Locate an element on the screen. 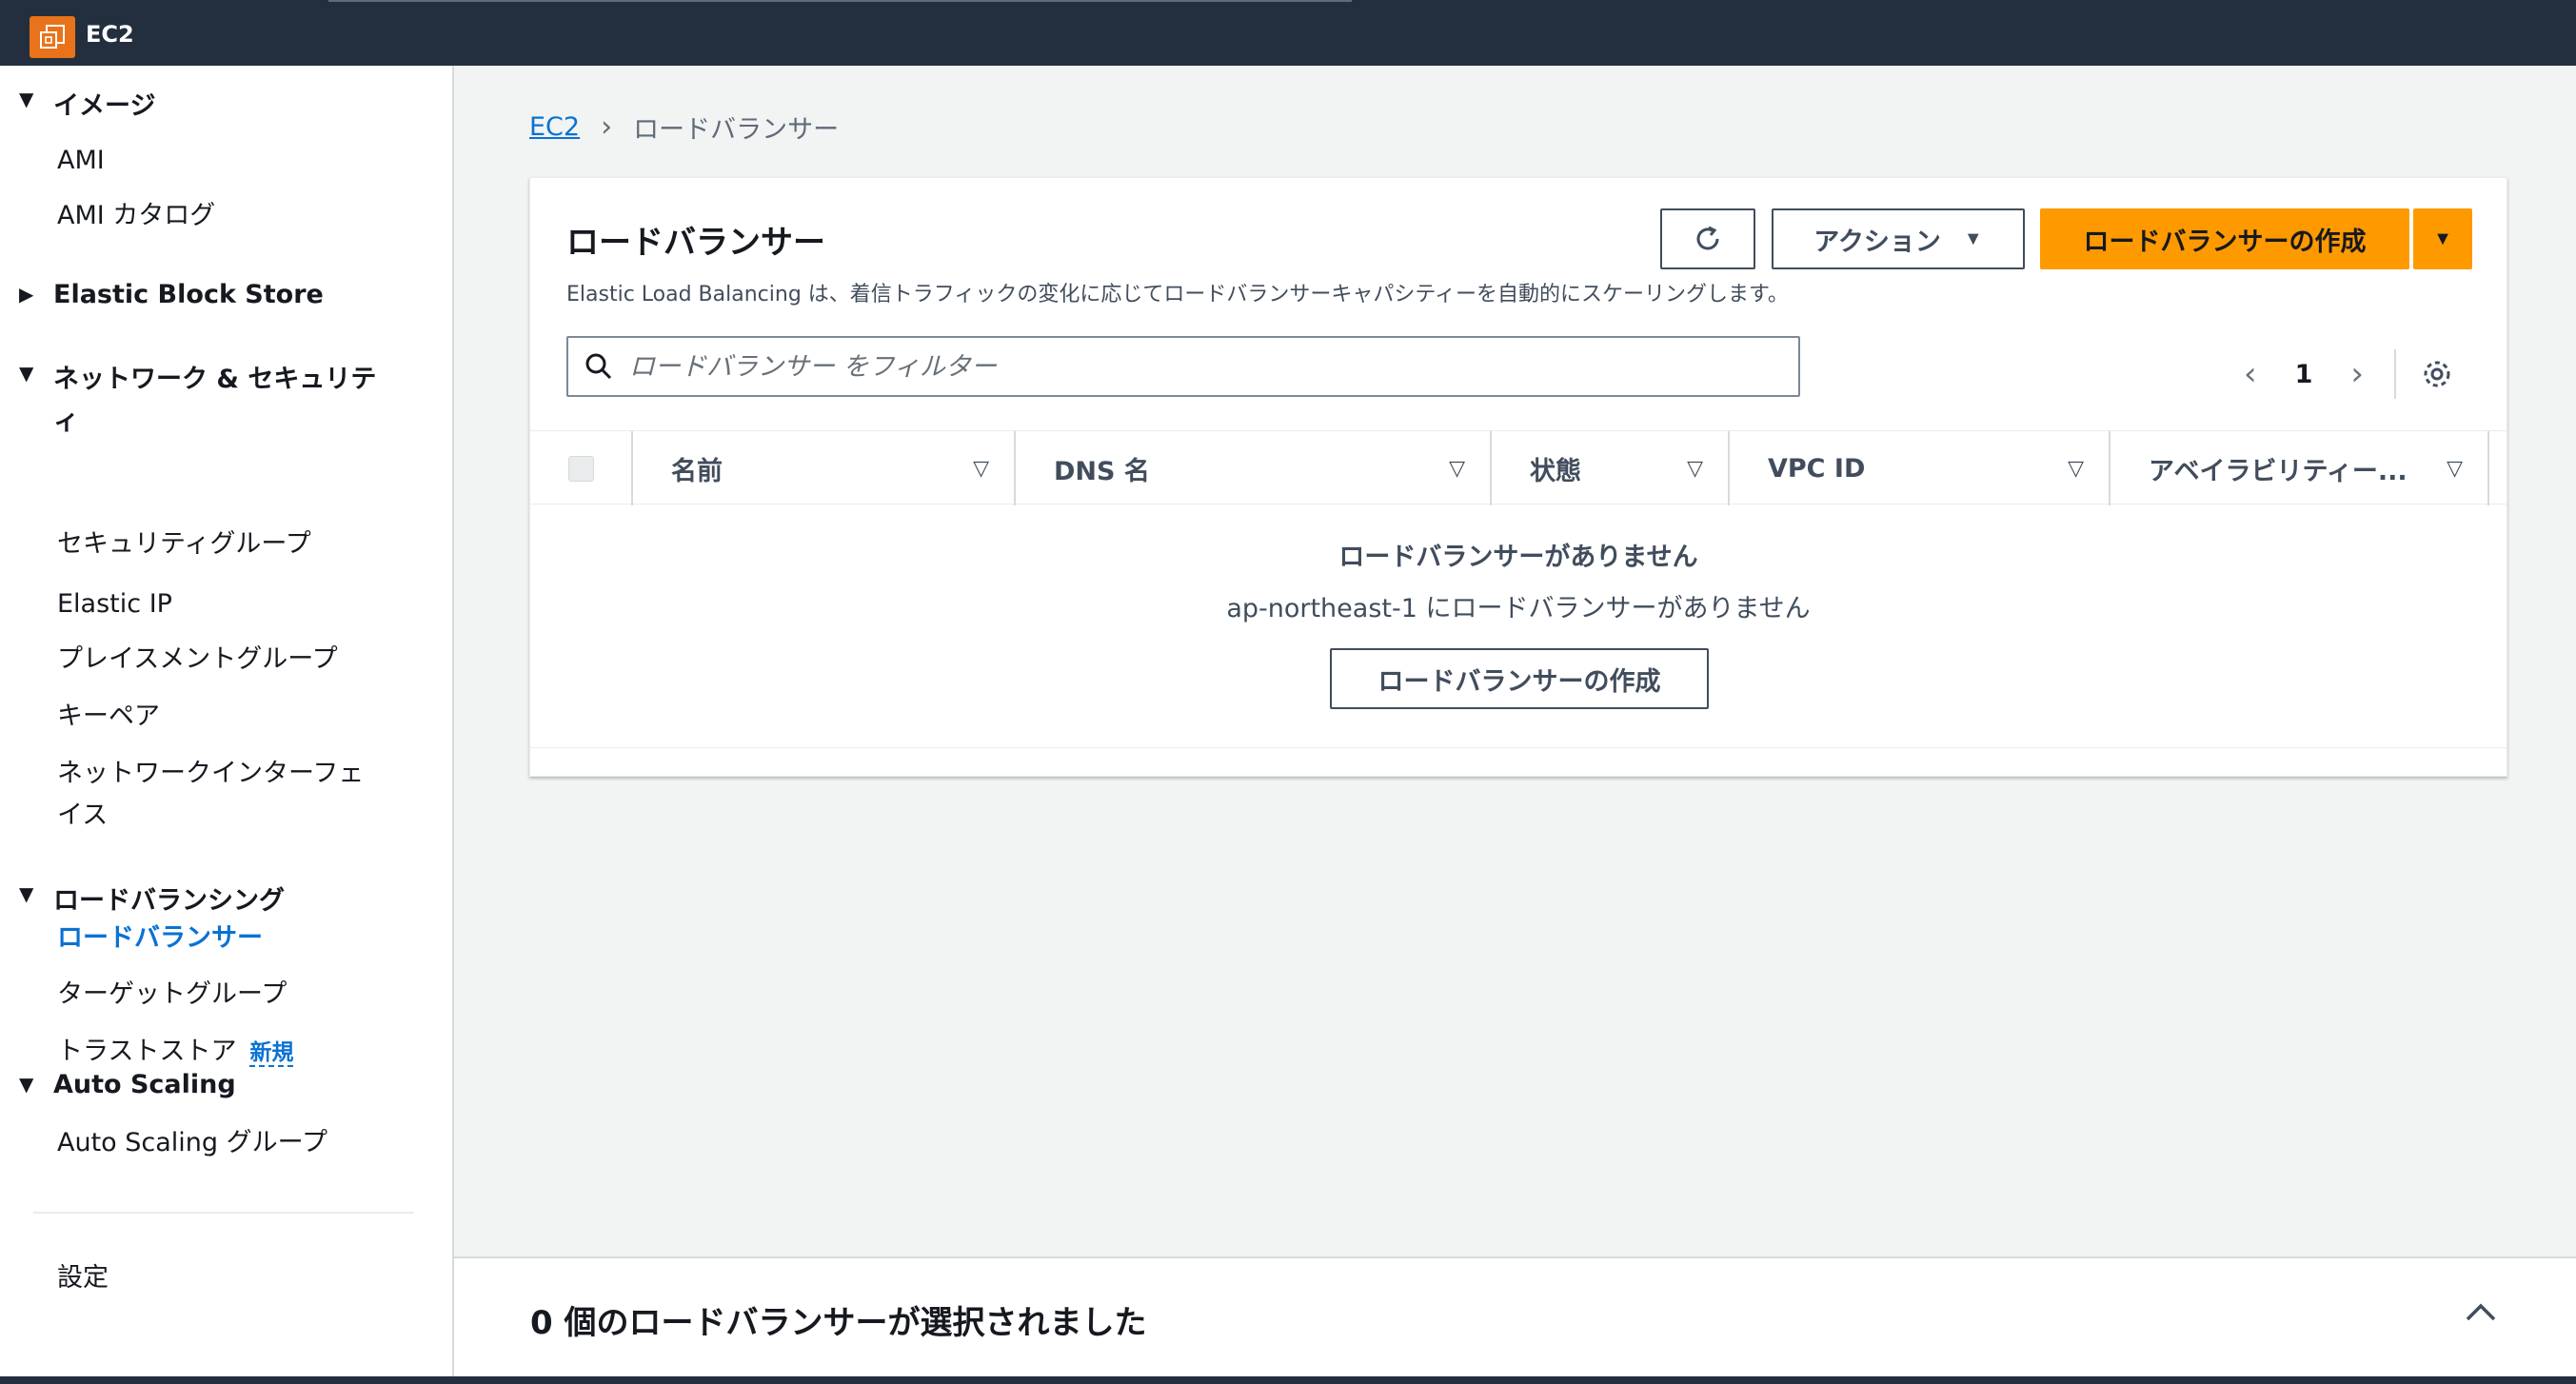 This screenshot has width=2576, height=1384. ec2-service-icon is located at coordinates (52, 37).